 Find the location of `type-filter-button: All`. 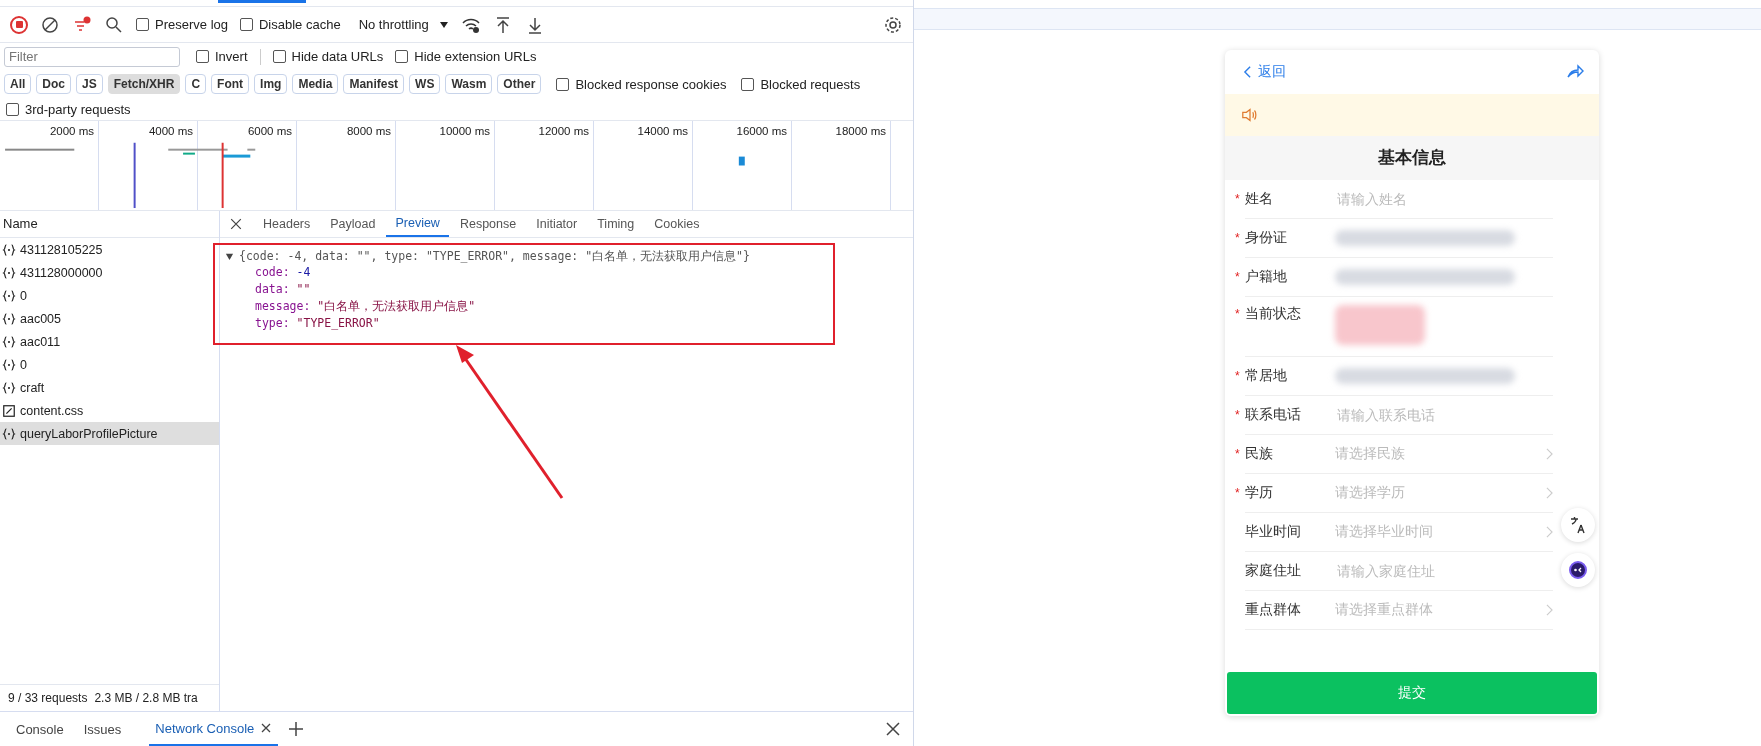

type-filter-button: All is located at coordinates (18, 84).